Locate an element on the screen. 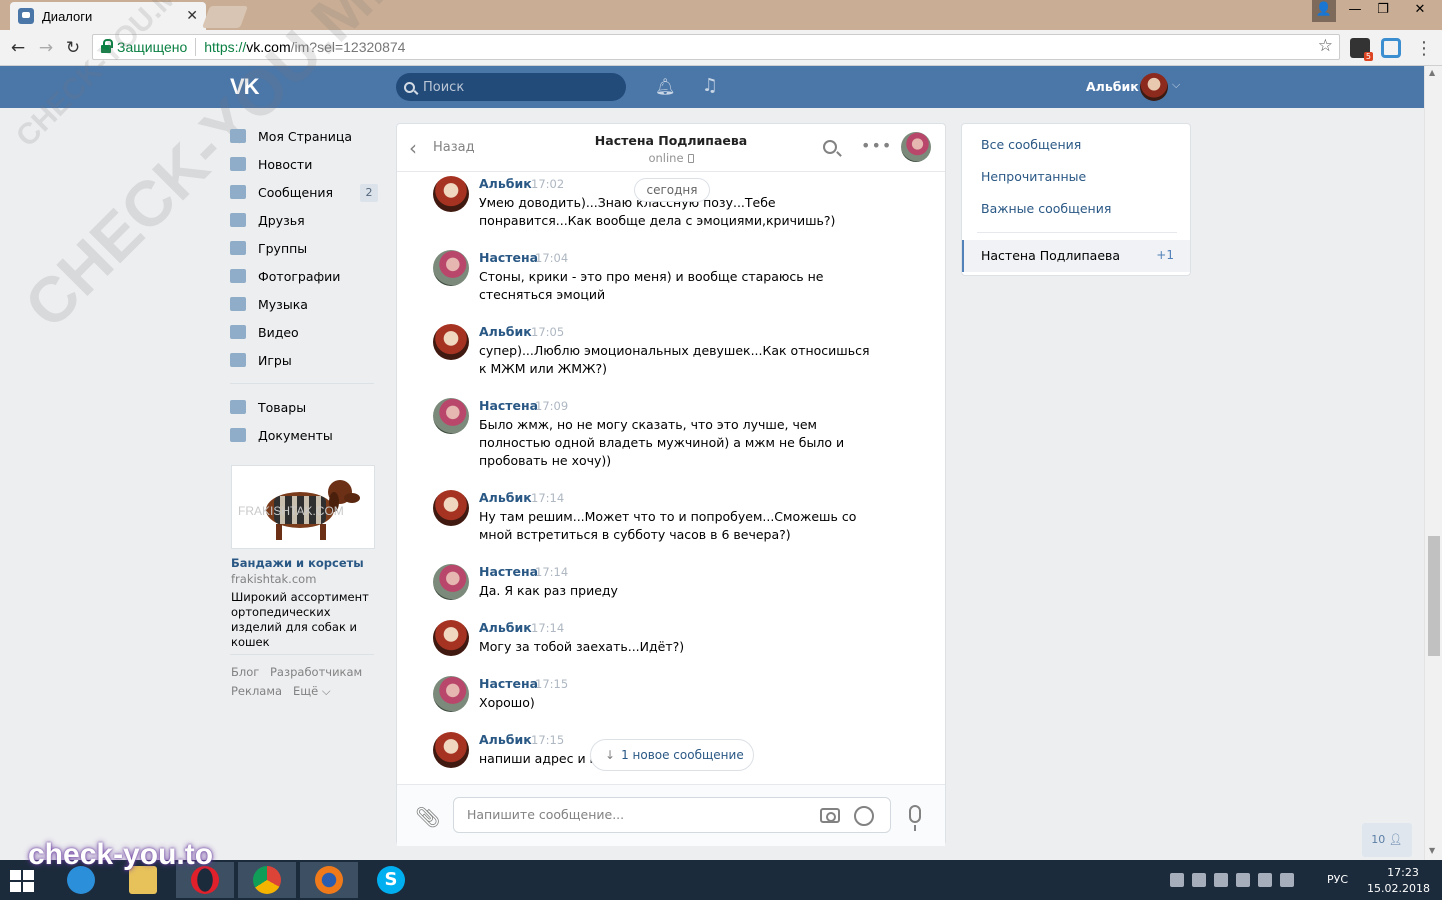 The height and width of the screenshot is (900, 1442). attach-paperclip-icon: 📎︎ is located at coordinates (427, 817).